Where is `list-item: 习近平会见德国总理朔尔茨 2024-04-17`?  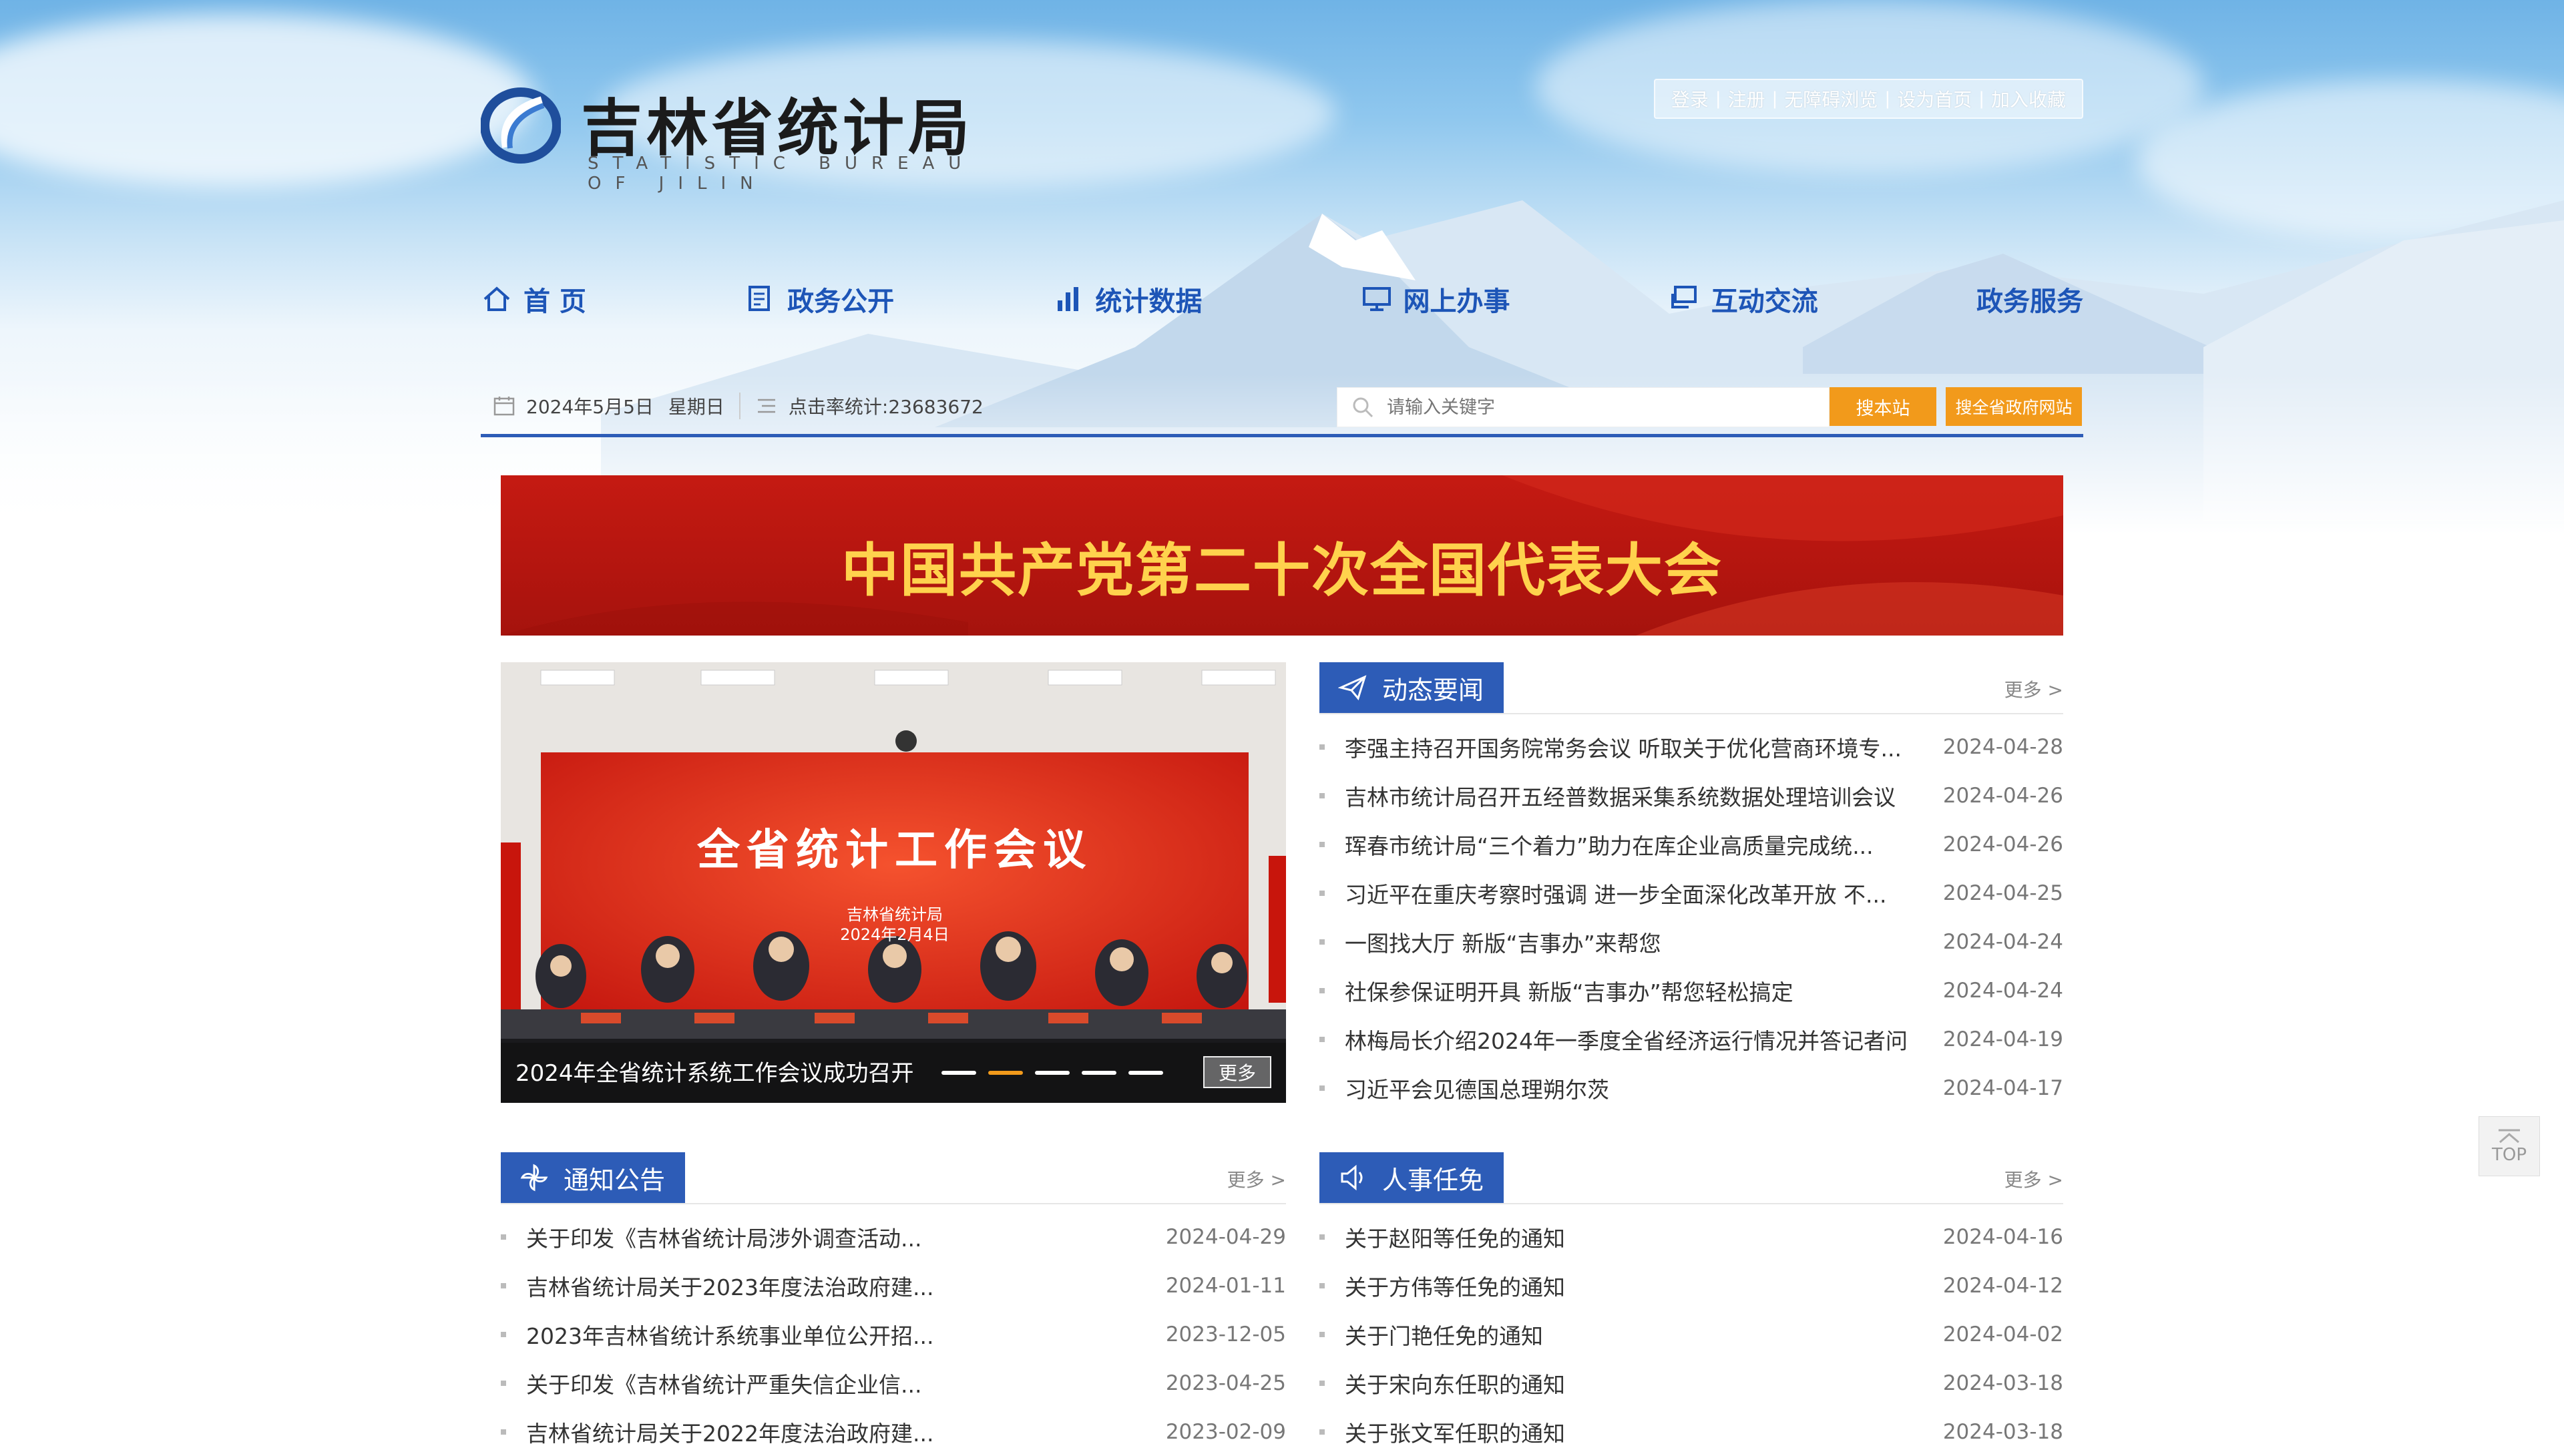 list-item: 习近平会见德国总理朔尔茨 2024-04-17 is located at coordinates (1691, 1087).